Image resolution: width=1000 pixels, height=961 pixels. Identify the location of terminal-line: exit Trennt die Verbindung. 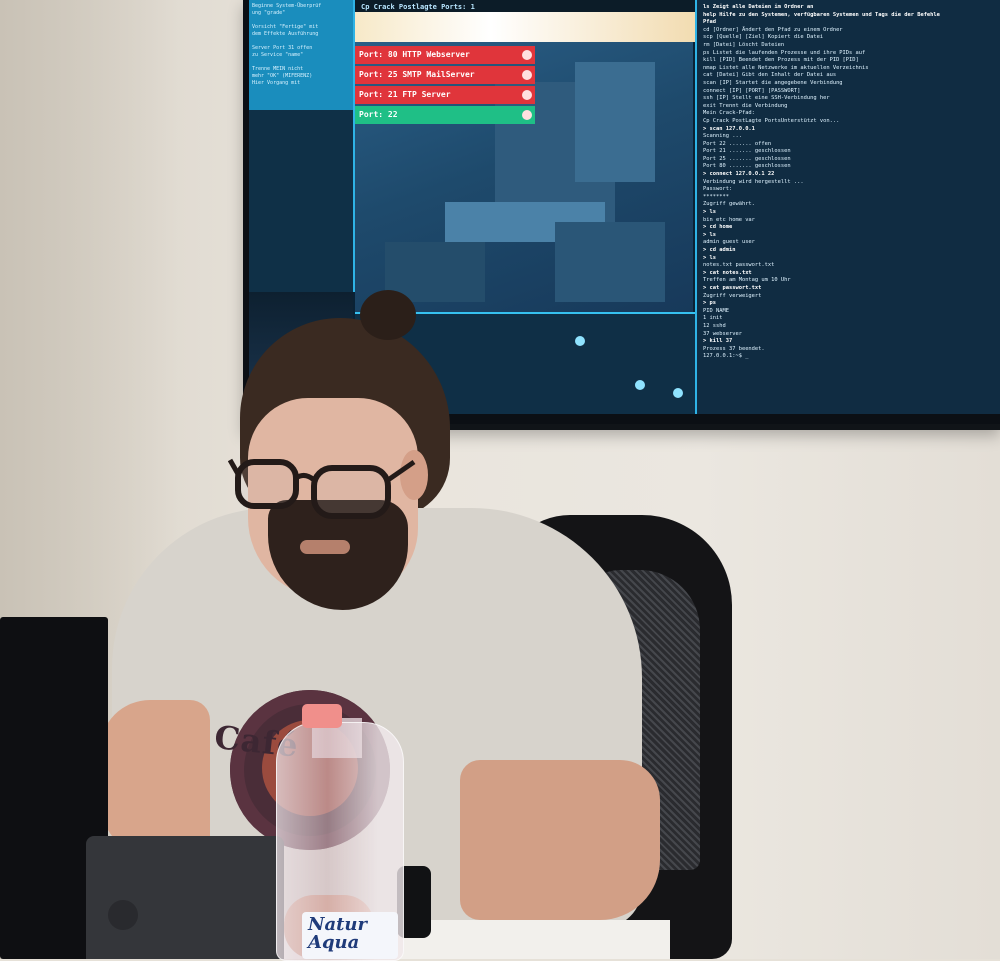
(745, 105).